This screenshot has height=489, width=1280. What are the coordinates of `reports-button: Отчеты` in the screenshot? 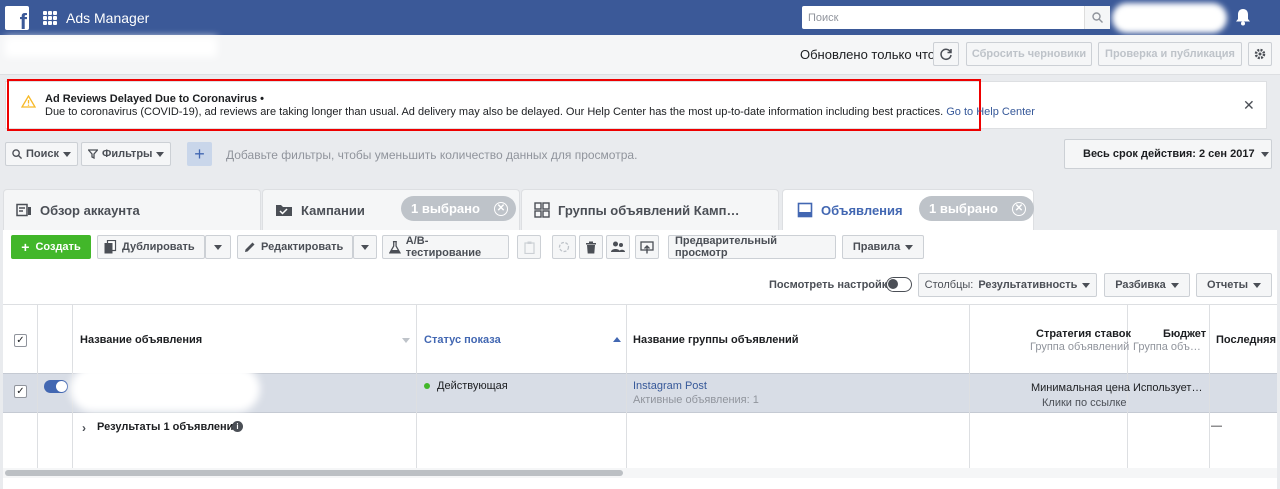 It's located at (1234, 285).